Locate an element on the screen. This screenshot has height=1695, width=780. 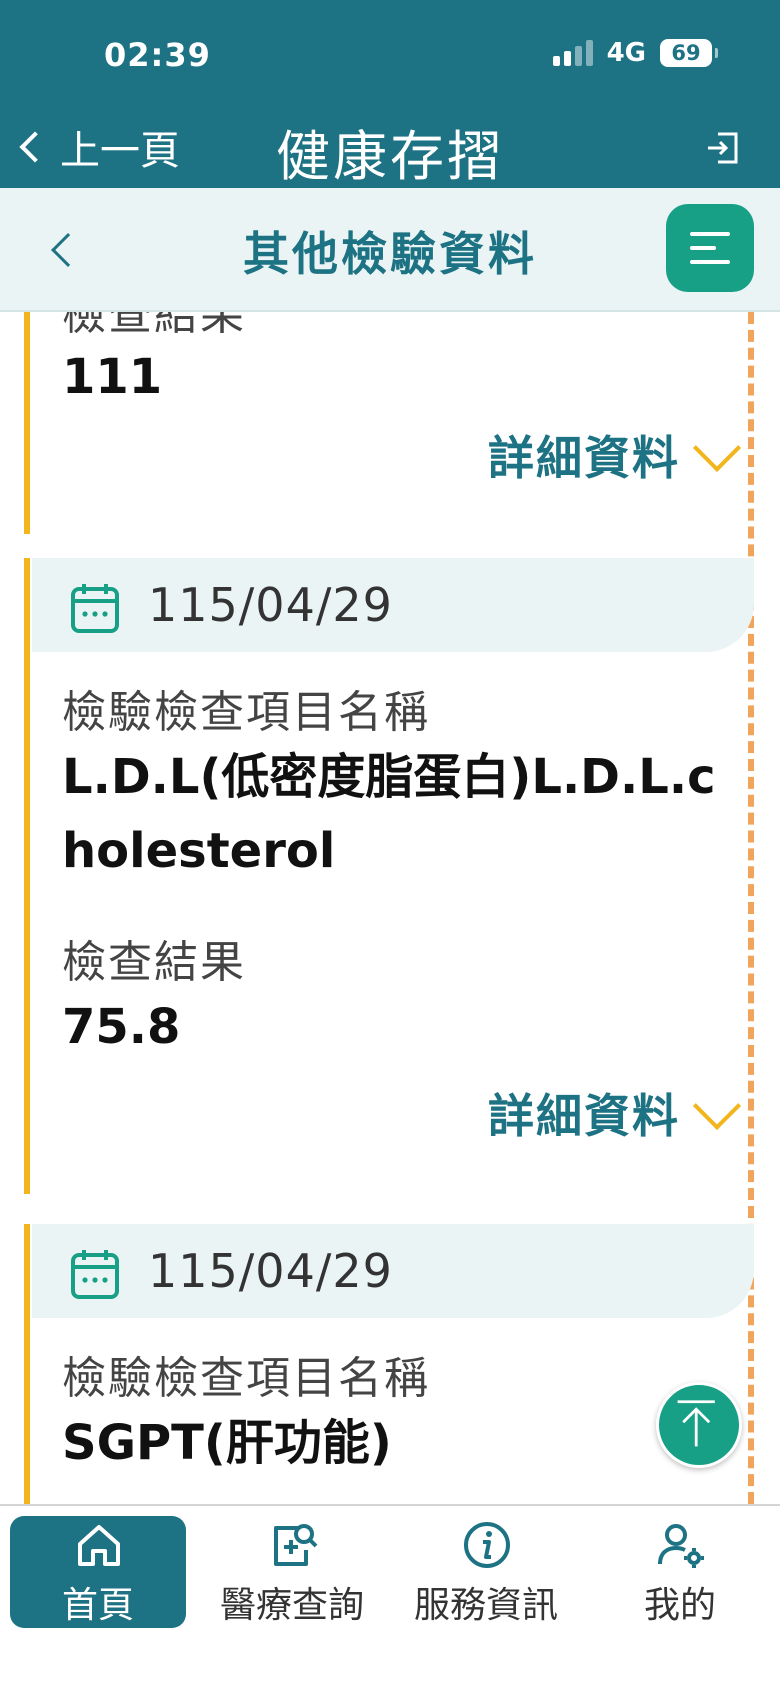
info-icon is located at coordinates (487, 1545).